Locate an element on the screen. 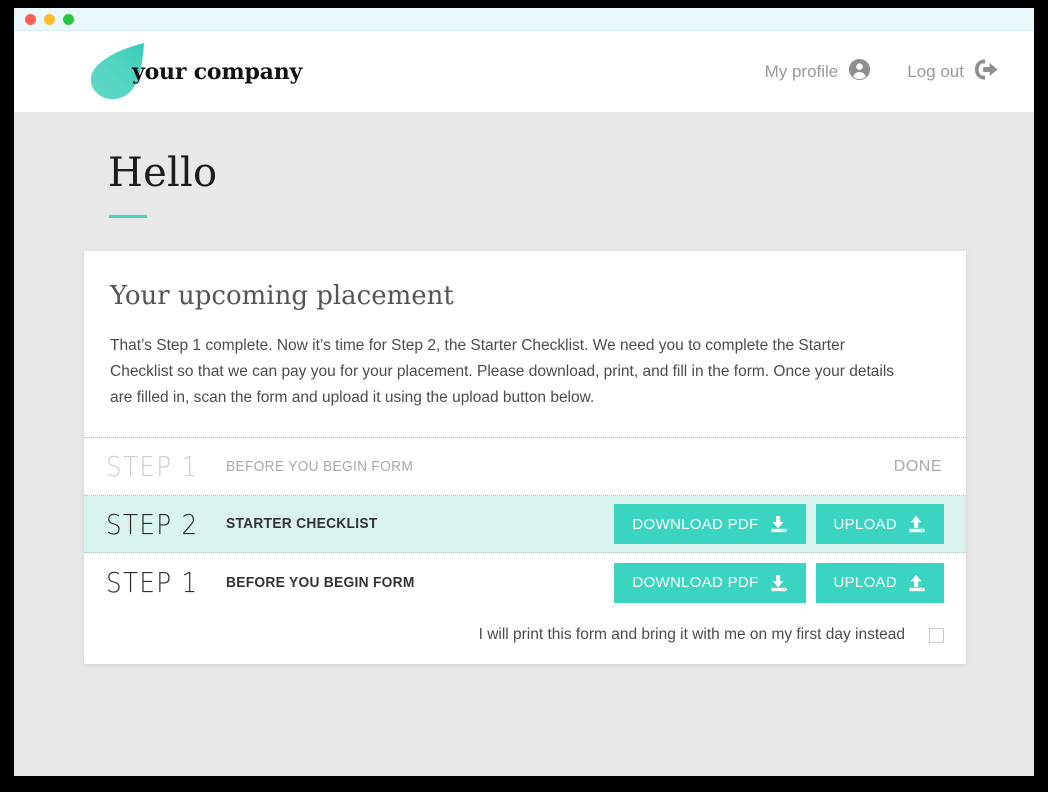 The image size is (1048, 792). step-number: STEP 2 is located at coordinates (152, 524).